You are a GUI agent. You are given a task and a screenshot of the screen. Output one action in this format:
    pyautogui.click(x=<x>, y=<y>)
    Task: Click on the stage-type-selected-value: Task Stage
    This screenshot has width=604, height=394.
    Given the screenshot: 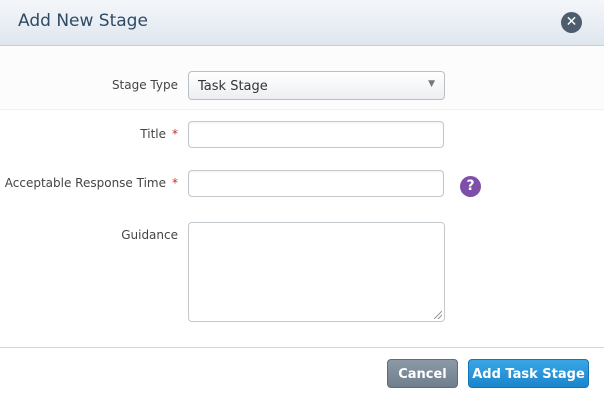 What is the action you would take?
    pyautogui.click(x=233, y=86)
    